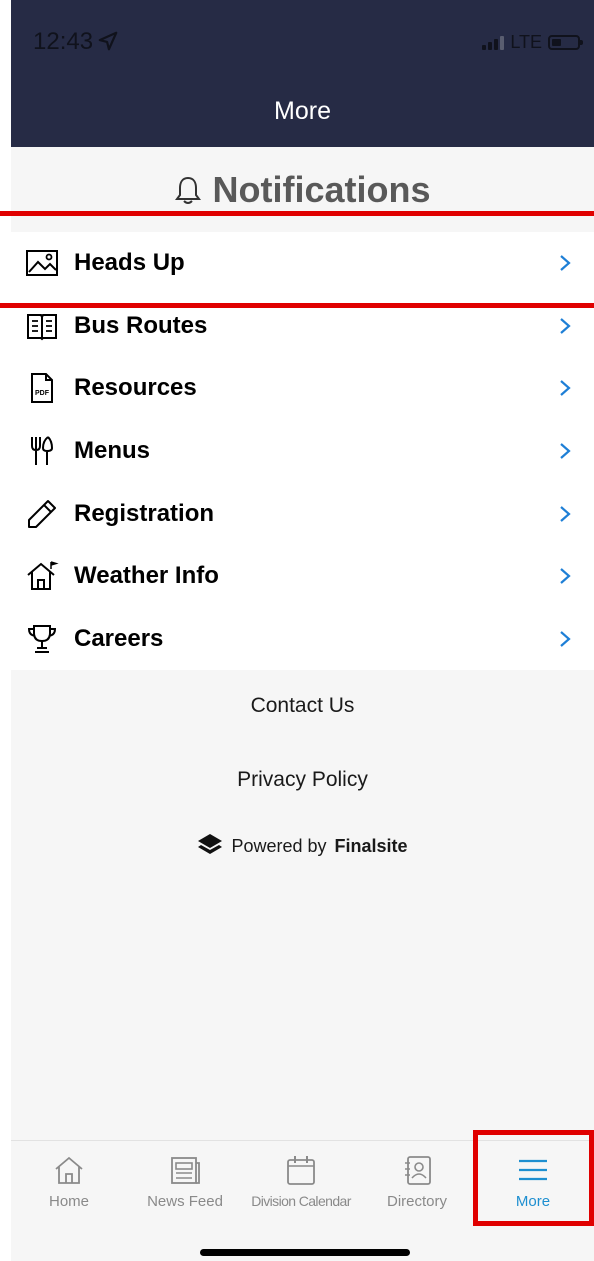 This screenshot has height=1261, width=594. I want to click on powered-by-brand: Finalsite, so click(371, 845).